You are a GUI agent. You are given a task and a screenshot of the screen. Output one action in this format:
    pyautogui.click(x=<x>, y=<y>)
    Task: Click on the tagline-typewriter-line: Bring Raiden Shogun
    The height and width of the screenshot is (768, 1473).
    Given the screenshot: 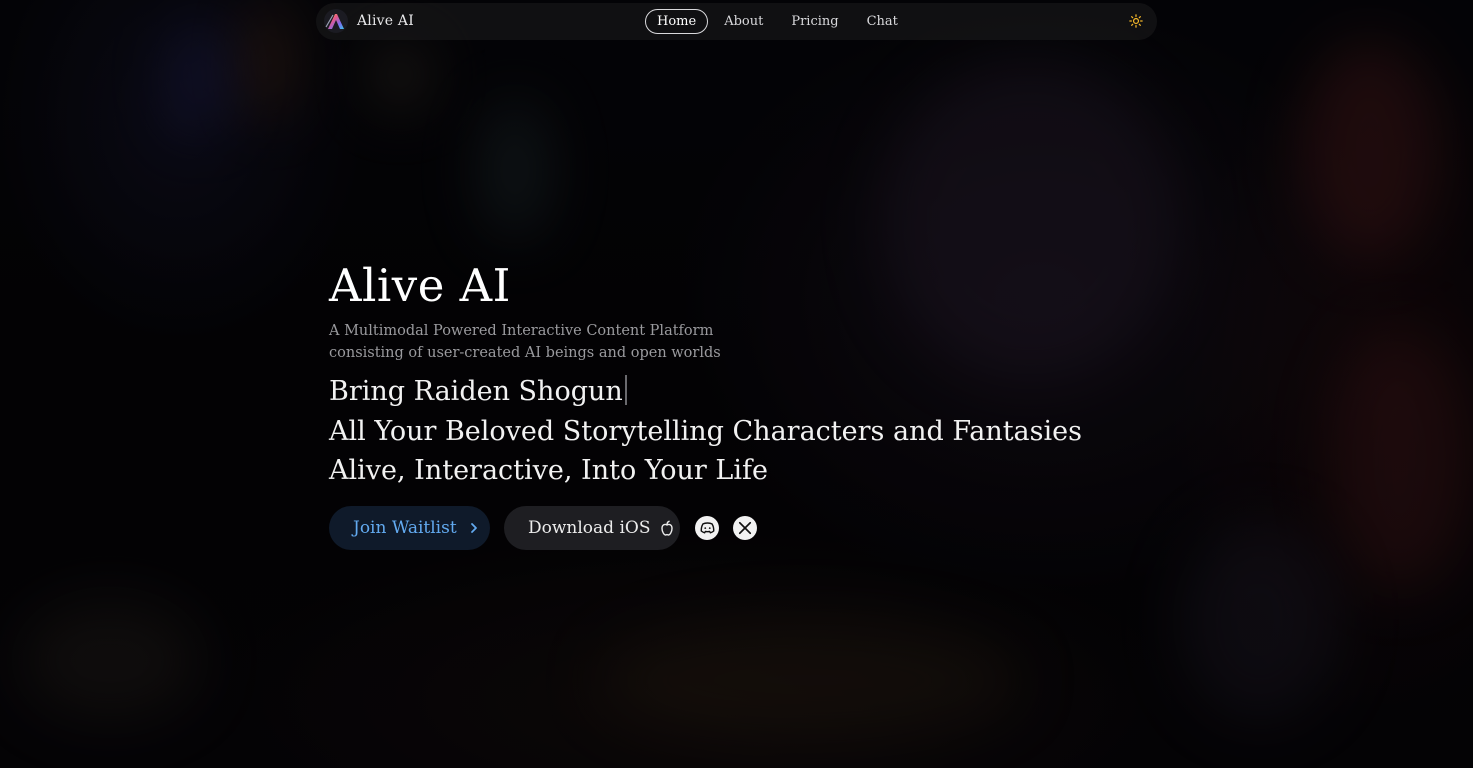 What is the action you would take?
    pyautogui.click(x=709, y=392)
    